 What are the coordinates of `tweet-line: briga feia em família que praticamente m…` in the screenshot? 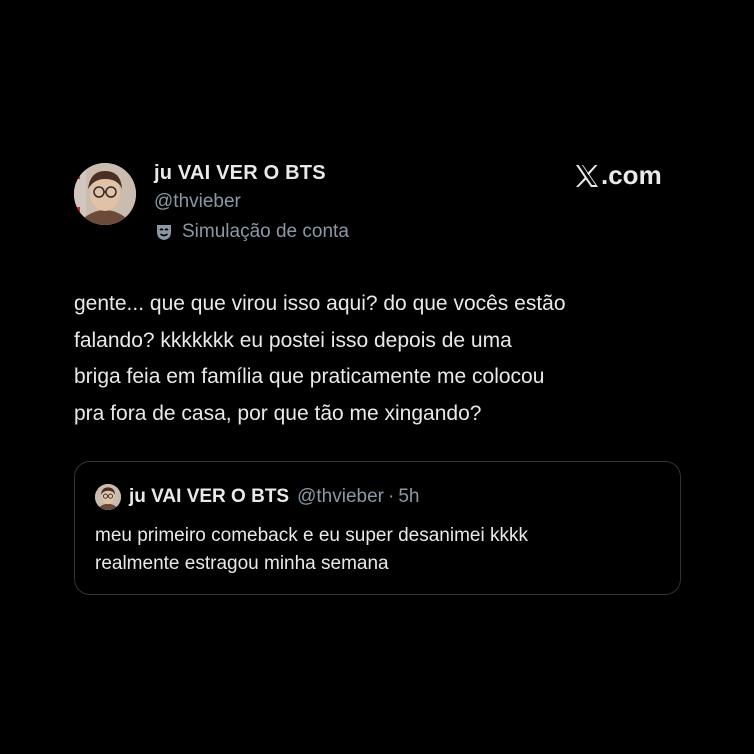 It's located at (309, 376).